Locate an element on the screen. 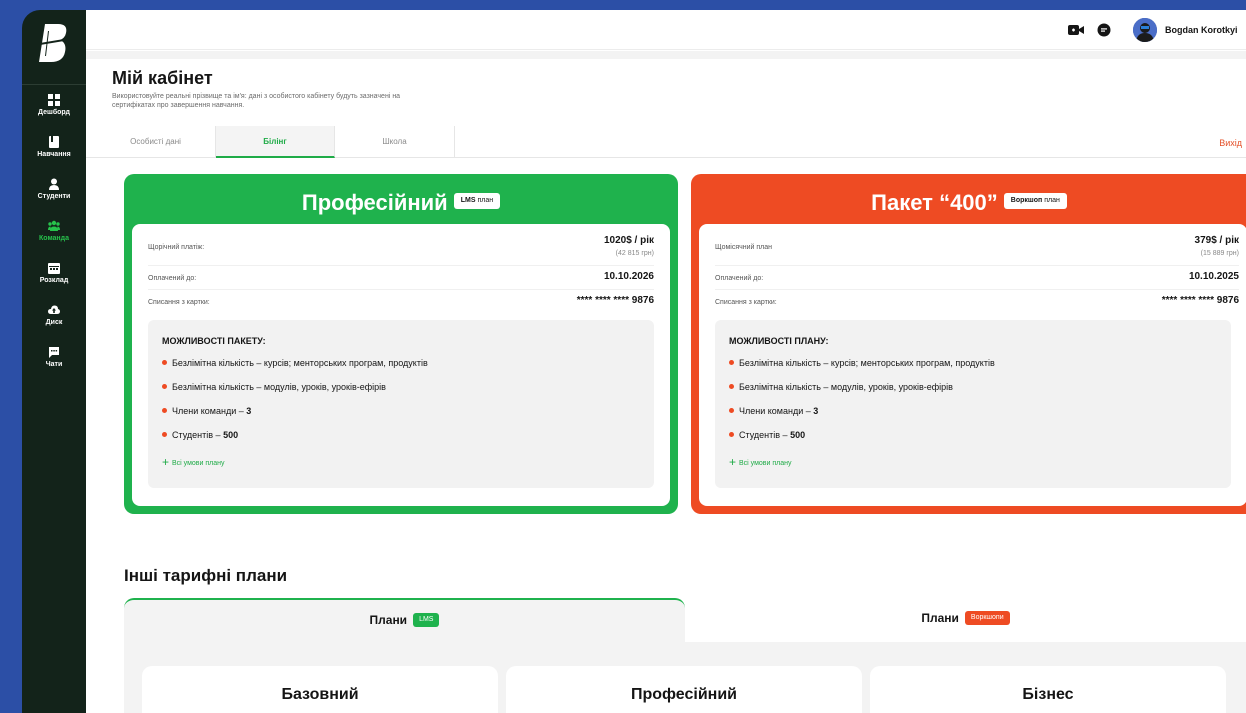  sidebar-item-students: Студенти is located at coordinates (54, 189).